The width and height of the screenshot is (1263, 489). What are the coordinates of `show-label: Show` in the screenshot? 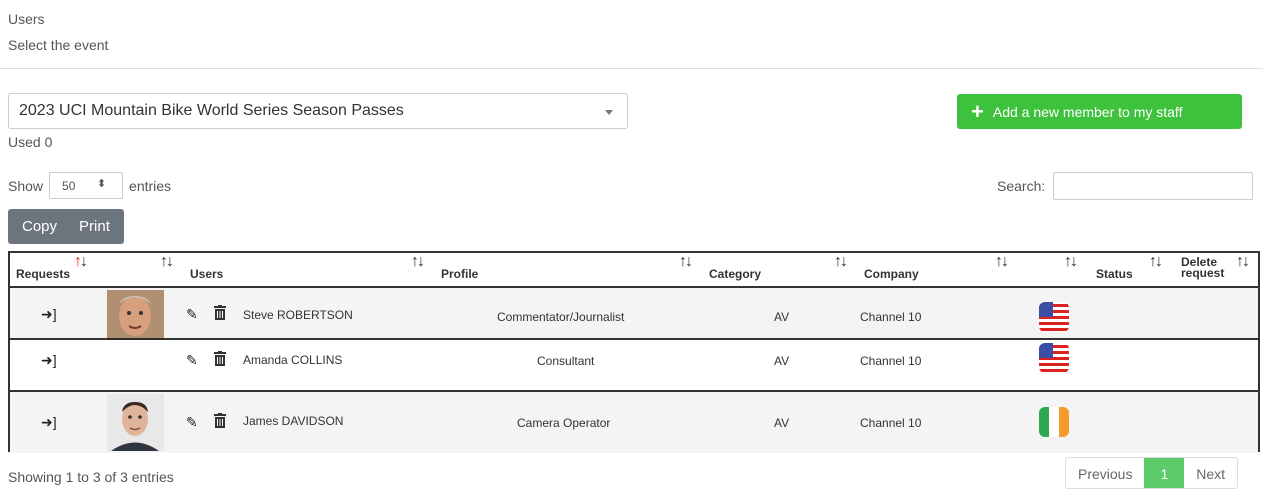 It's located at (26, 185).